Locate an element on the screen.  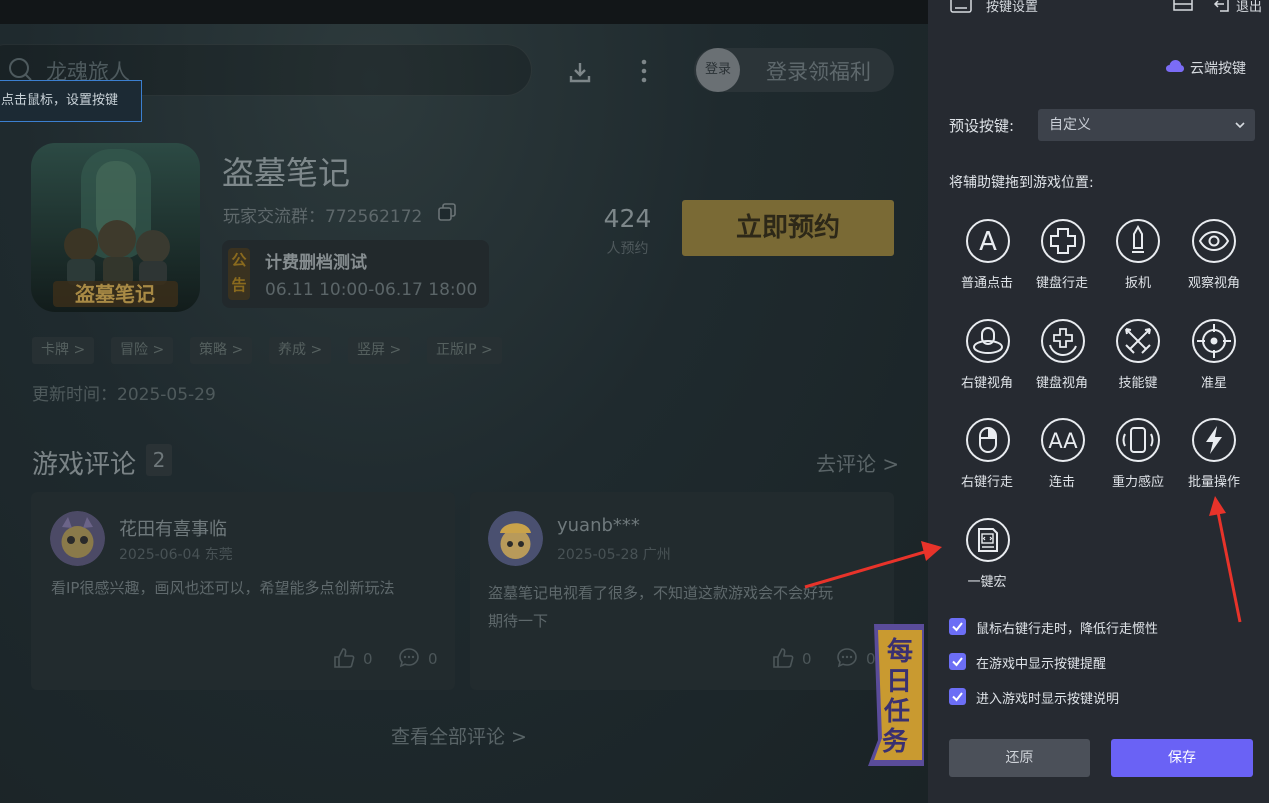
tag-adventure: 冒险 > is located at coordinates (142, 350).